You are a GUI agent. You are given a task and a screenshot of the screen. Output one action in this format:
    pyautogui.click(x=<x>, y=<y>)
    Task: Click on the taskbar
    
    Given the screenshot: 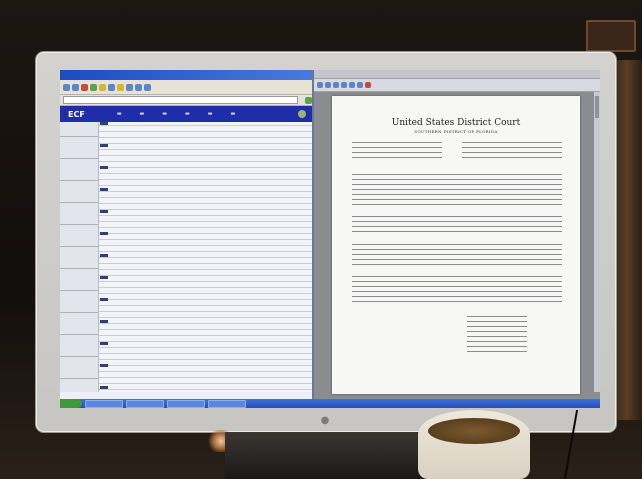 What is the action you would take?
    pyautogui.click(x=330, y=403)
    